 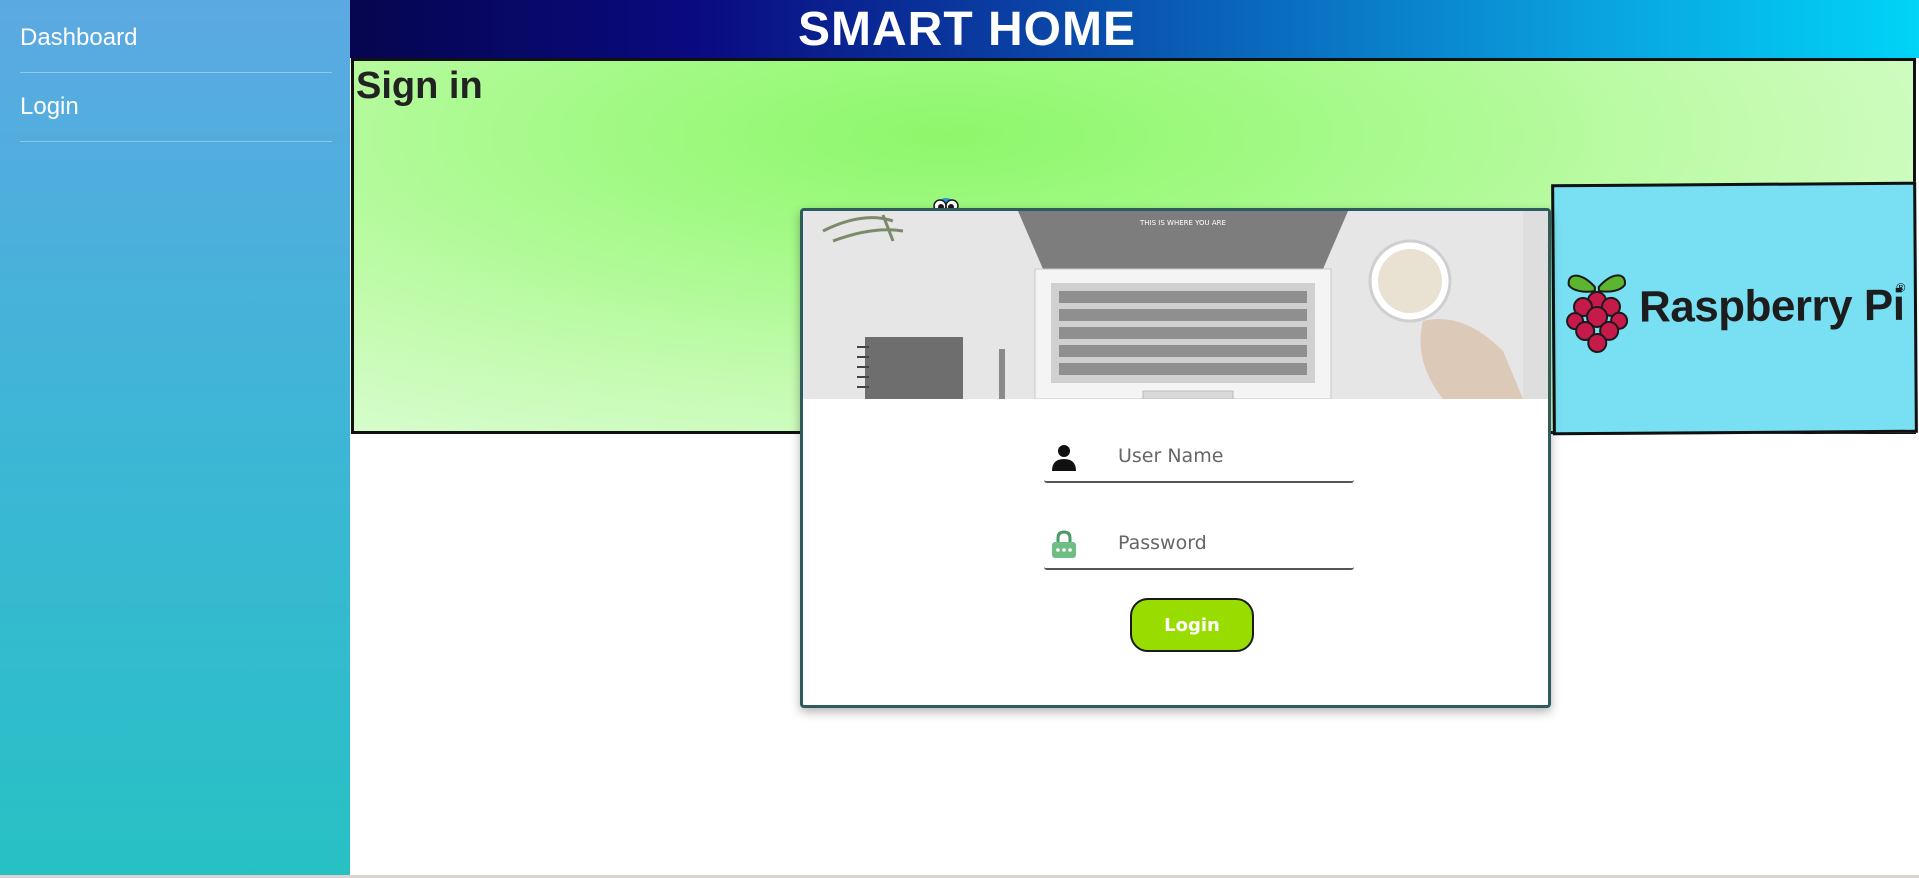 What do you see at coordinates (176, 107) in the screenshot?
I see `sidebar-item-login: Login` at bounding box center [176, 107].